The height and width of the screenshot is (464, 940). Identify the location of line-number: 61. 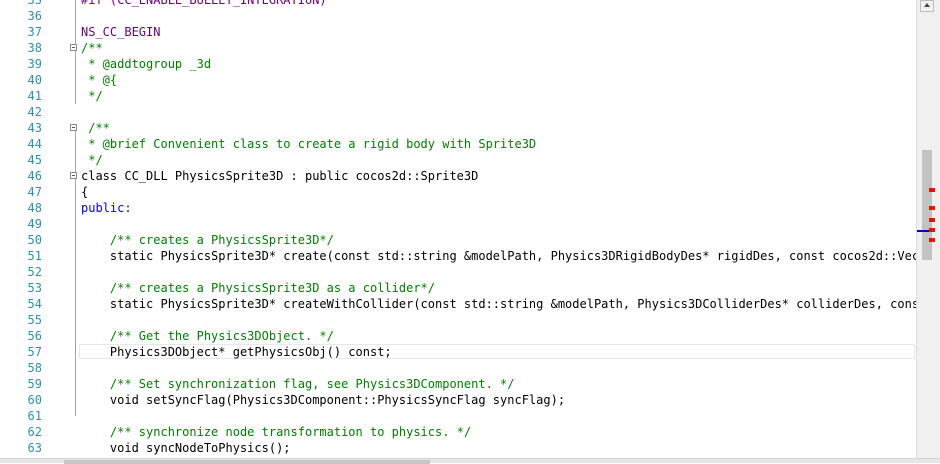
(34, 416).